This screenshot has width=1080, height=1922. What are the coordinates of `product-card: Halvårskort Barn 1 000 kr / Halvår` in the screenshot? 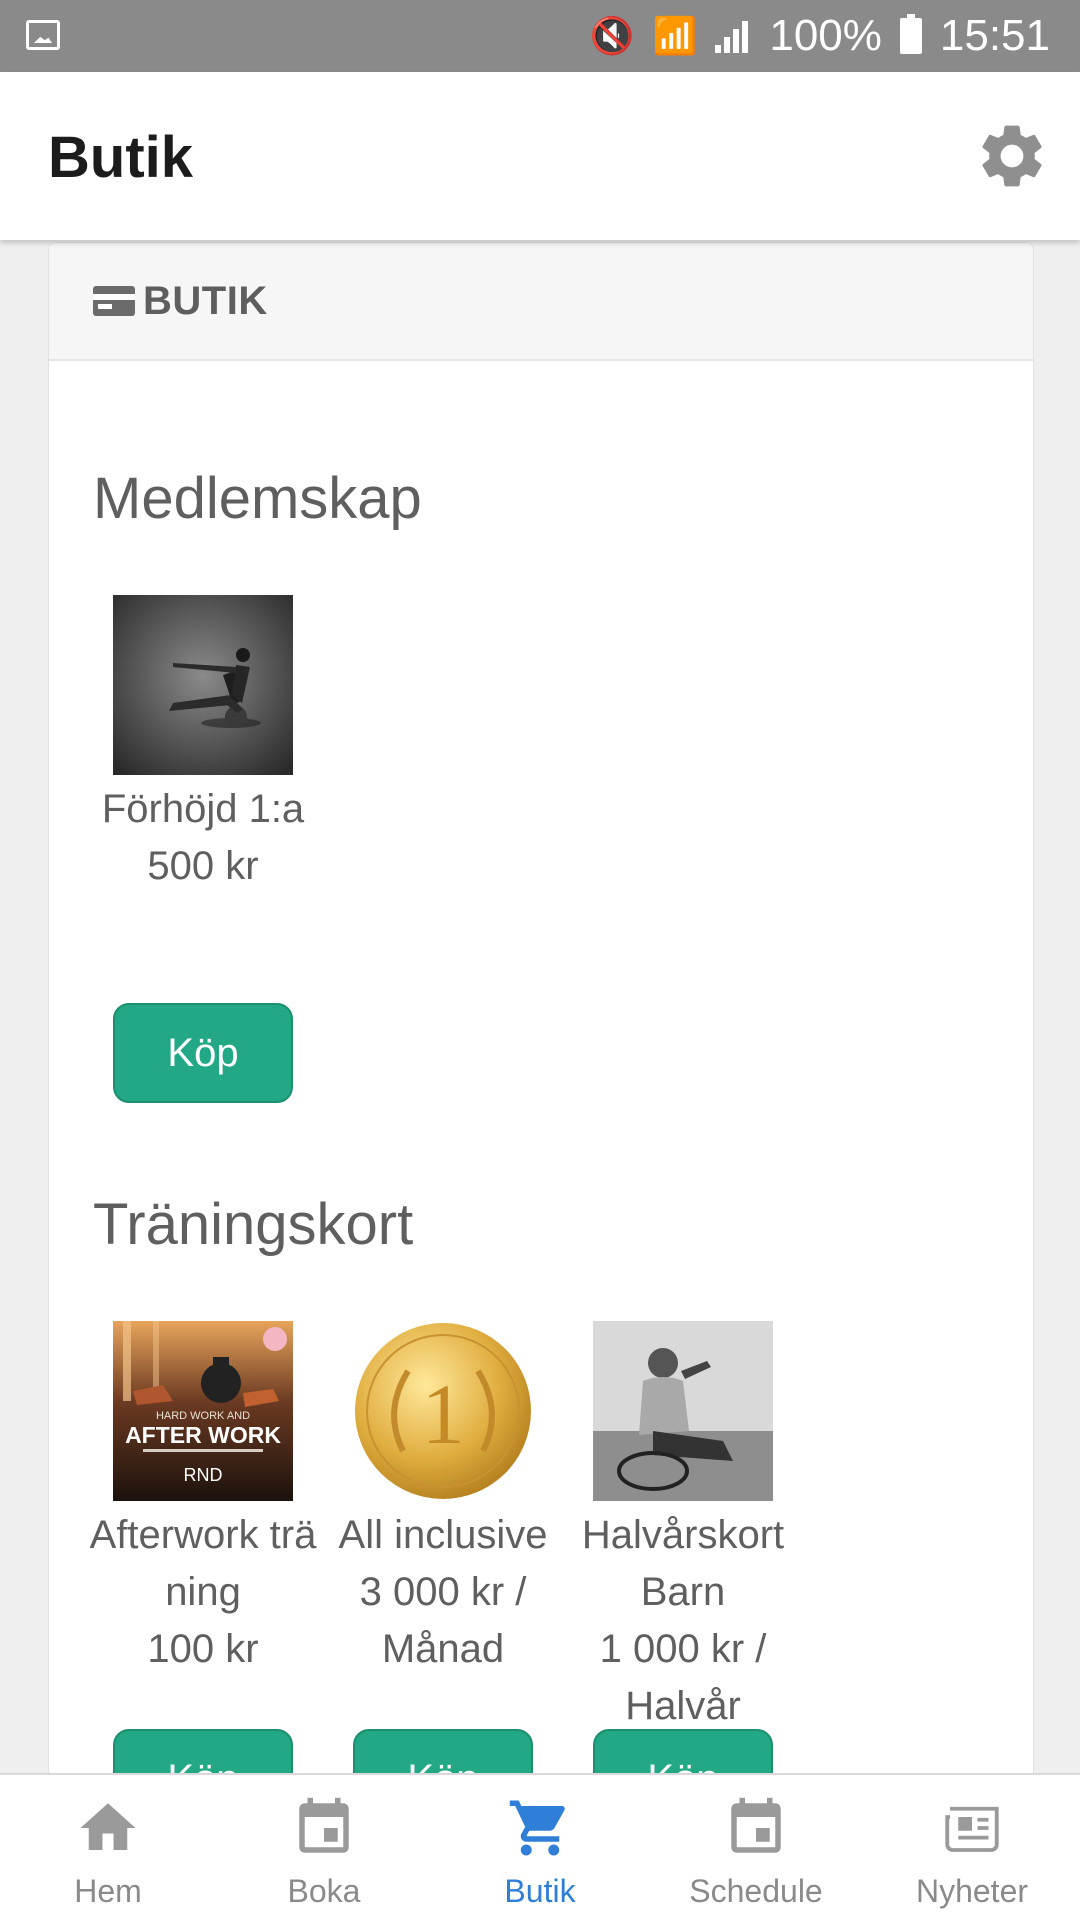 It's located at (683, 1528).